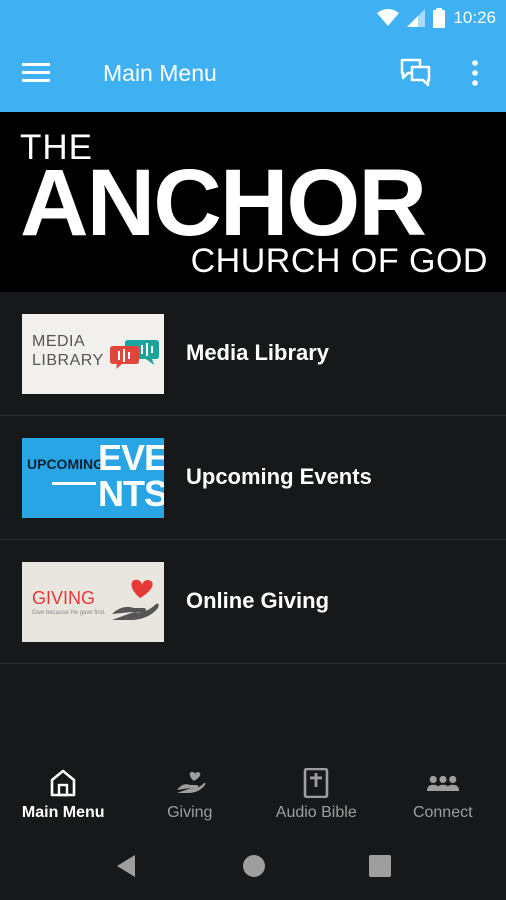  I want to click on nav-main-menu: Main Menu, so click(63, 796).